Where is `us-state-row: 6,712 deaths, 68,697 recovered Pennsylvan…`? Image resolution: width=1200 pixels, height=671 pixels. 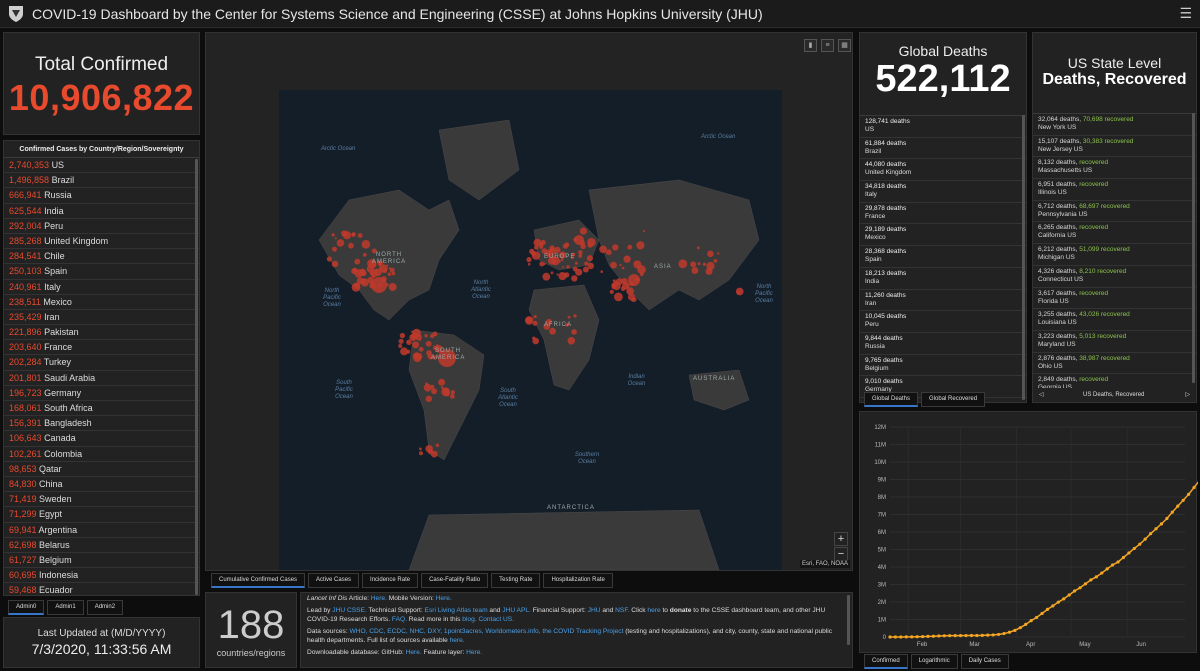
us-state-row: 6,712 deaths, 68,697 recovered Pennsylvan… is located at coordinates (1114, 212).